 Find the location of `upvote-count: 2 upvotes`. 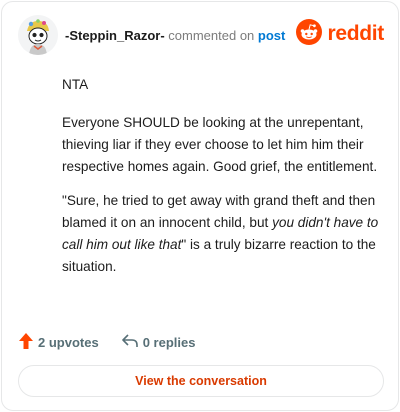

upvote-count: 2 upvotes is located at coordinates (68, 342).